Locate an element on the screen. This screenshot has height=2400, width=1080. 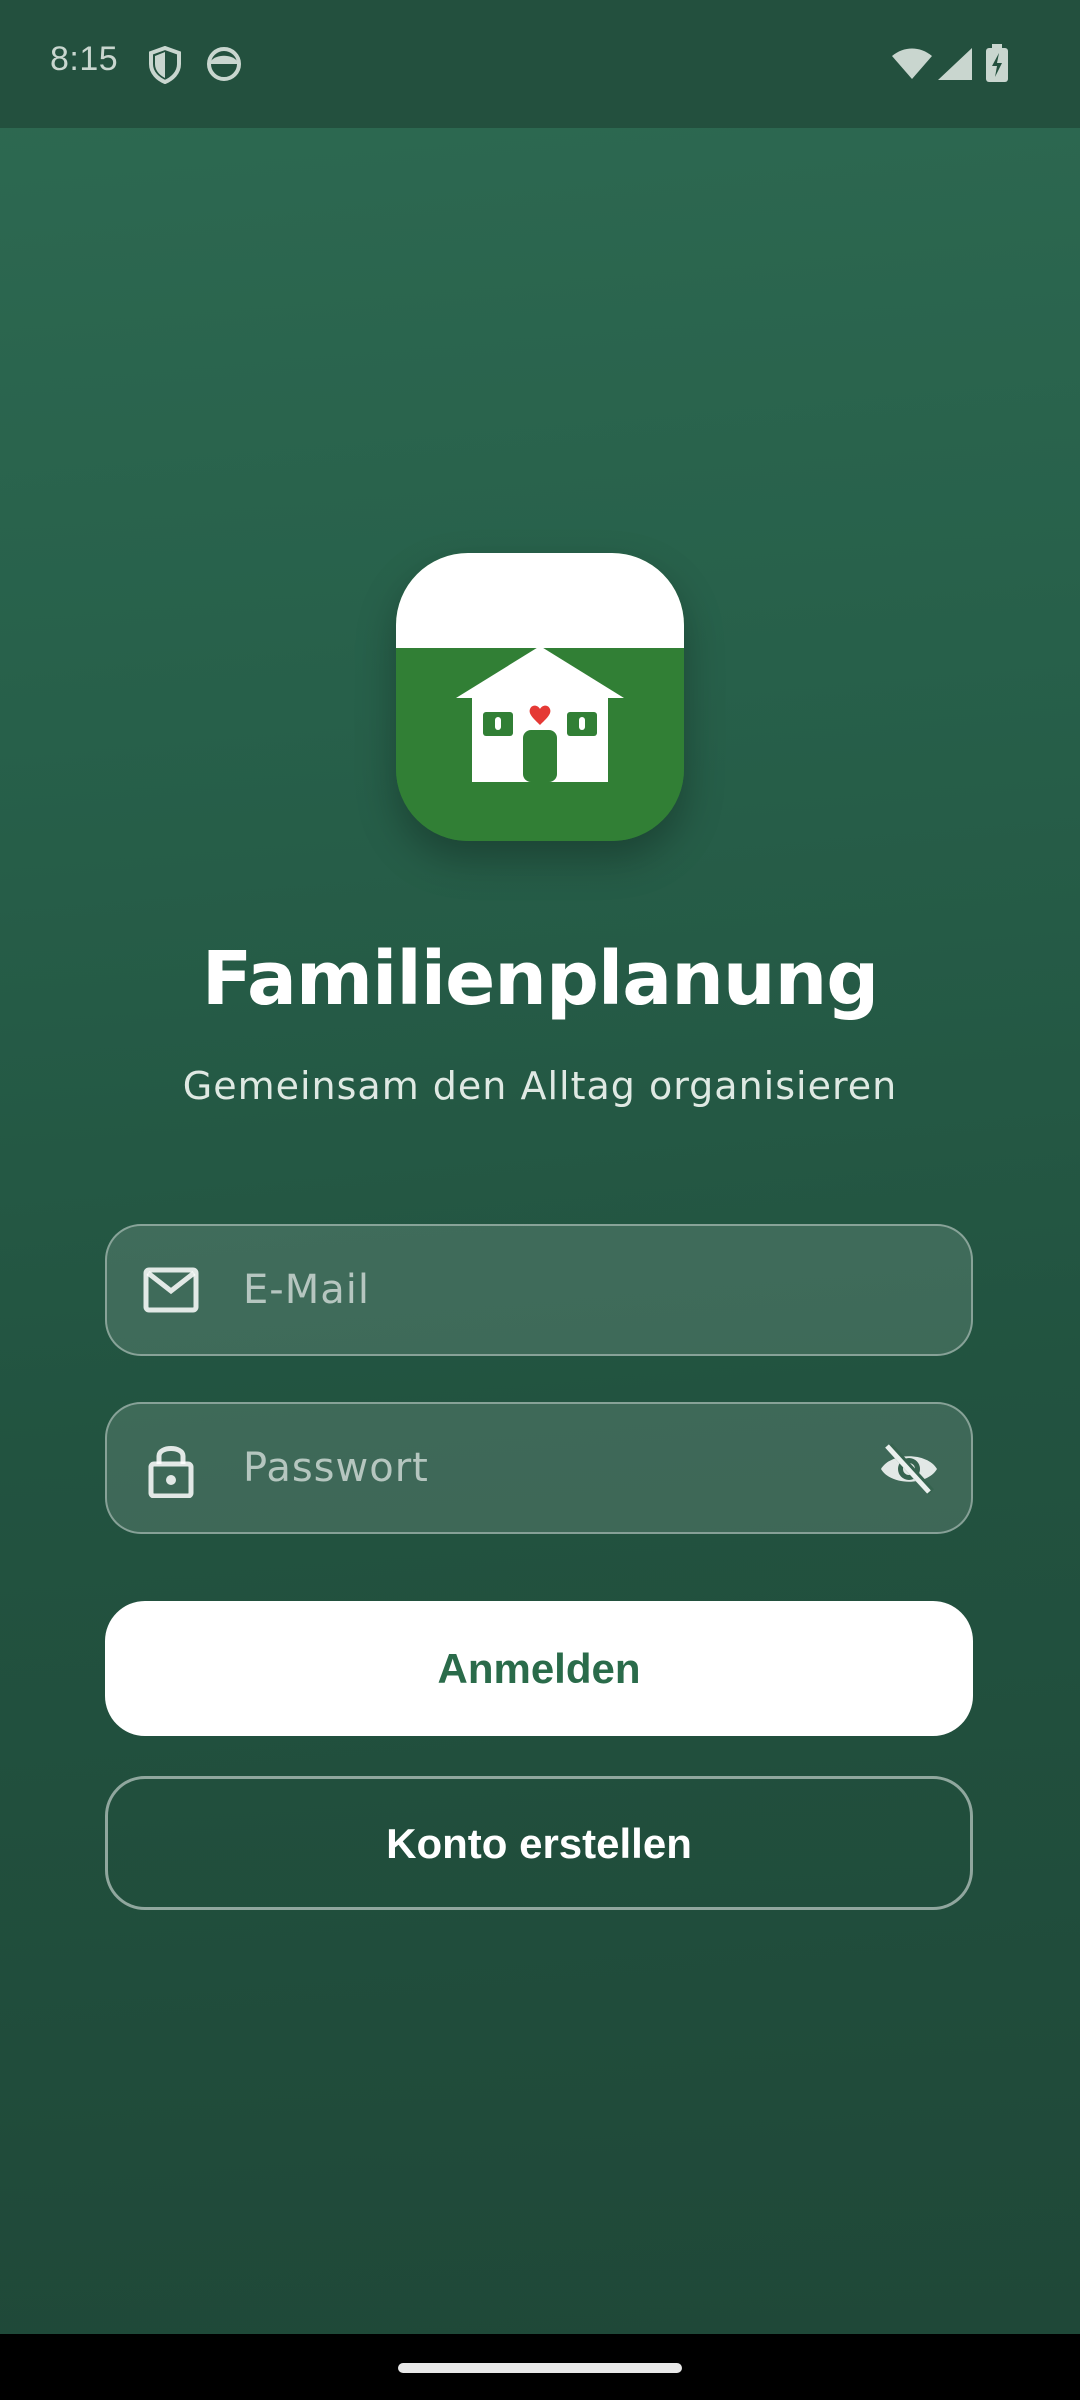
app-title: Familienplanung is located at coordinates (540, 979).